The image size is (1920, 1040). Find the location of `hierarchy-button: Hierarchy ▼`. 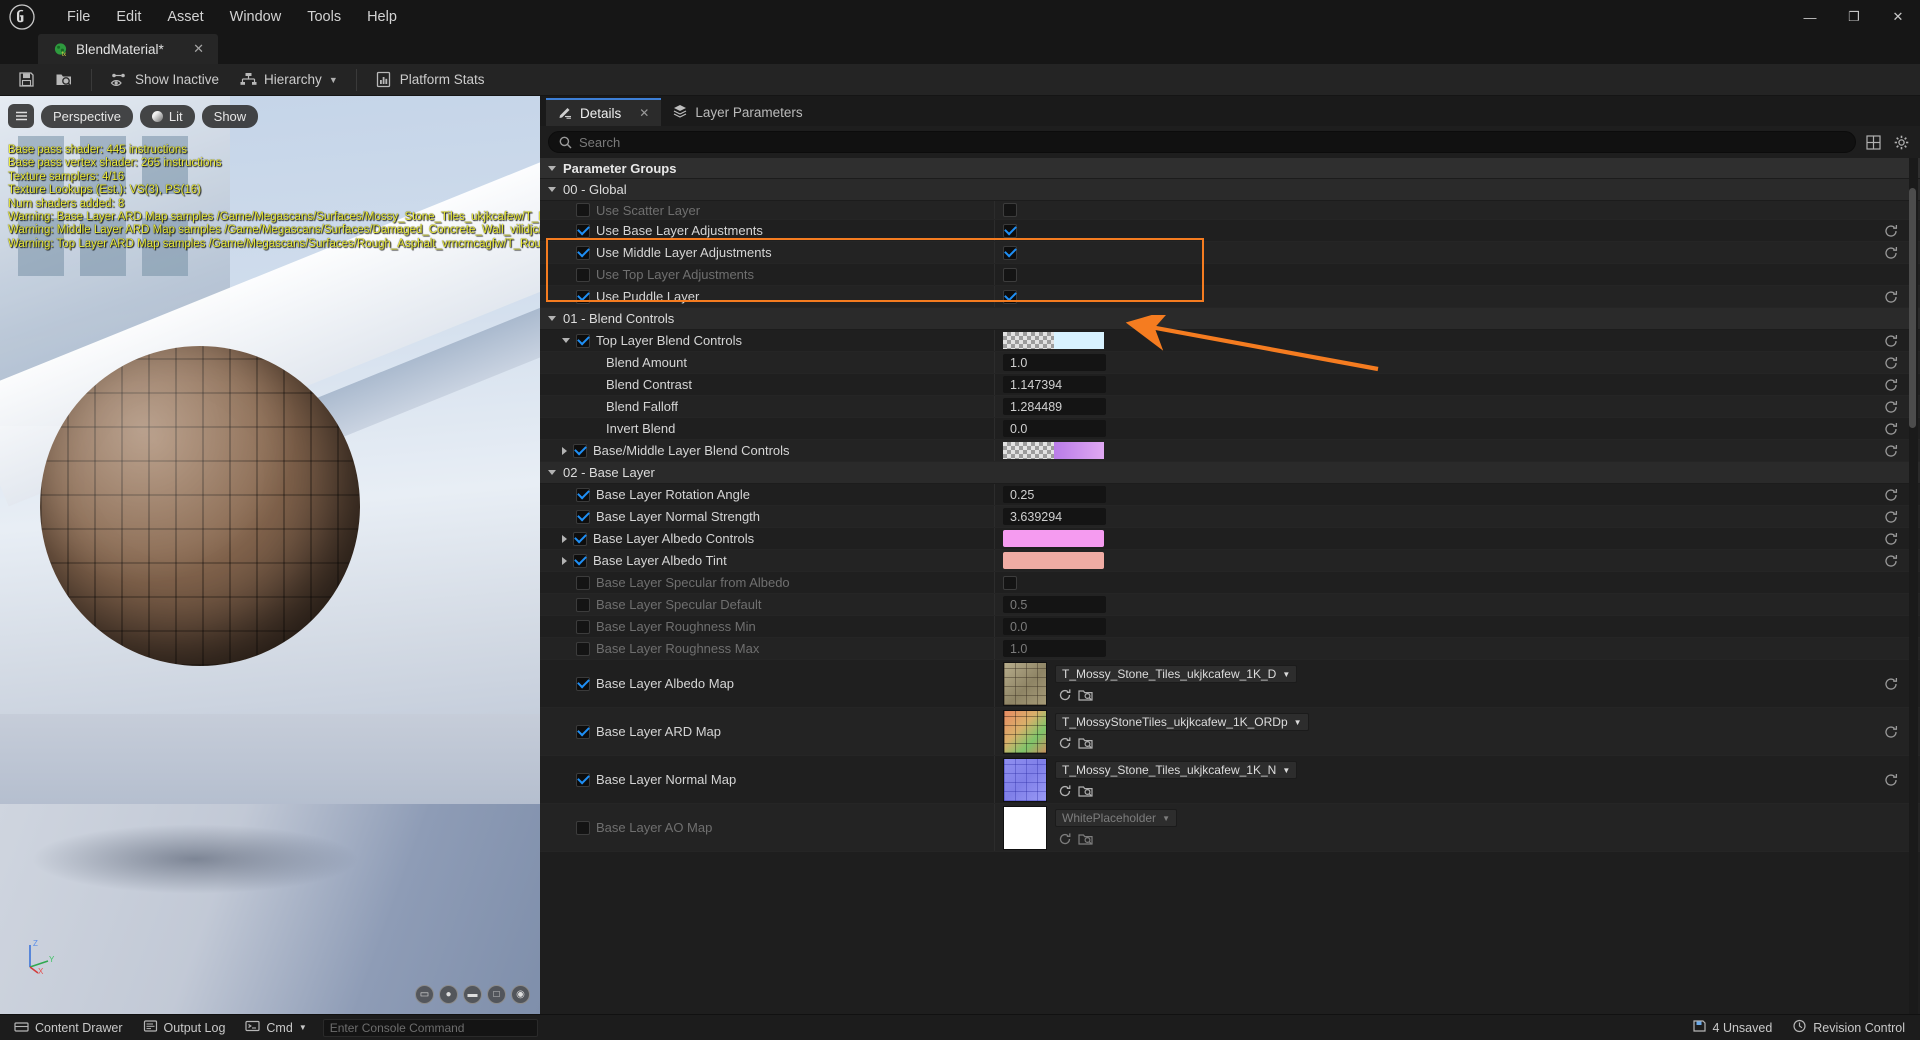

hierarchy-button: Hierarchy ▼ is located at coordinates (288, 80).